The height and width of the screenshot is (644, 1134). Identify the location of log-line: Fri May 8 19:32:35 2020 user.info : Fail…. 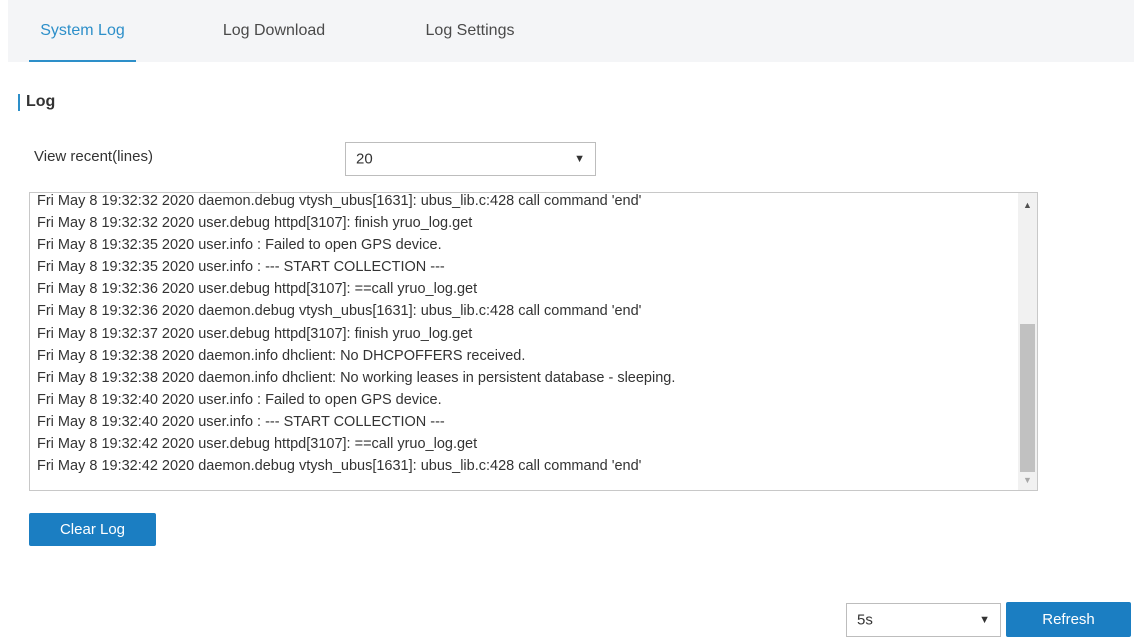
(239, 245).